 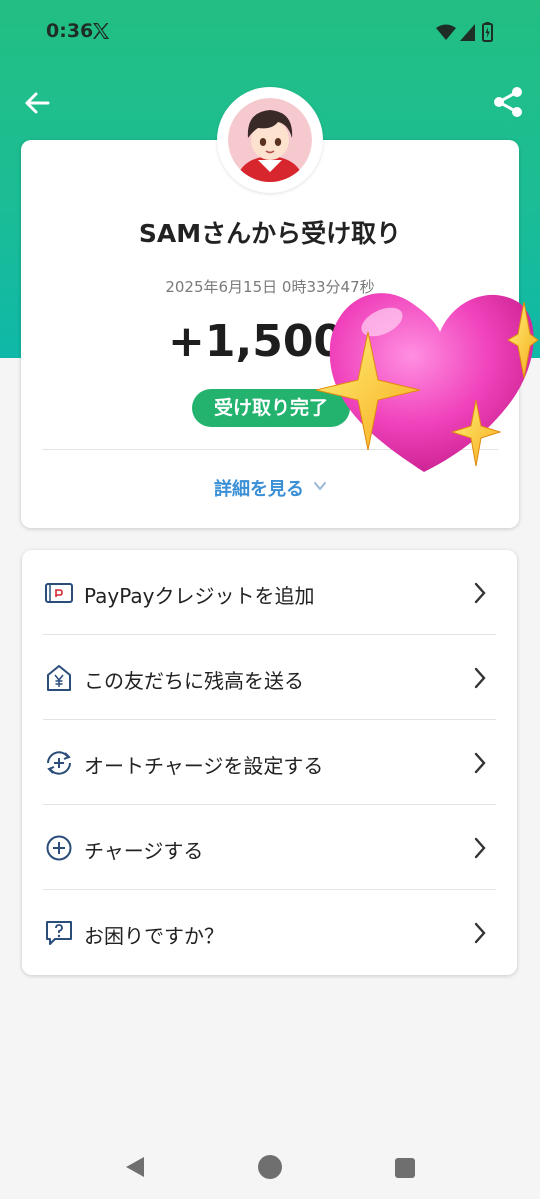 I want to click on menu-item-send-balance: この友だちに残高を送る, so click(x=269, y=677).